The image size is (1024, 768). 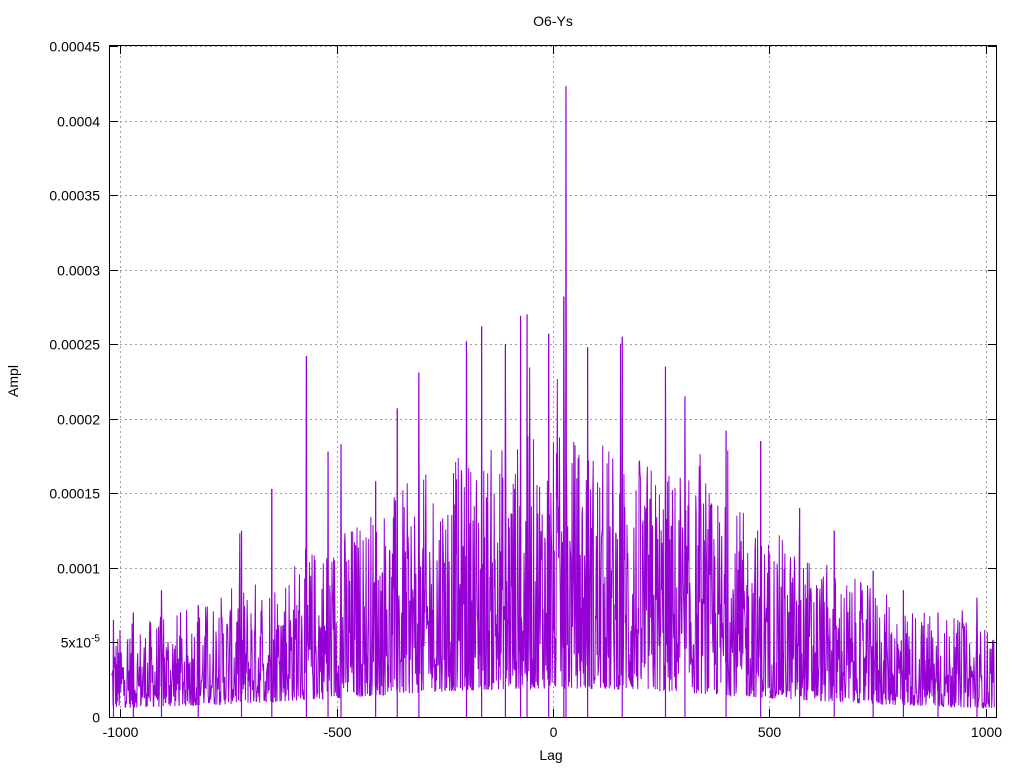 What do you see at coordinates (337, 732) in the screenshot?
I see `x-tick-label: -500` at bounding box center [337, 732].